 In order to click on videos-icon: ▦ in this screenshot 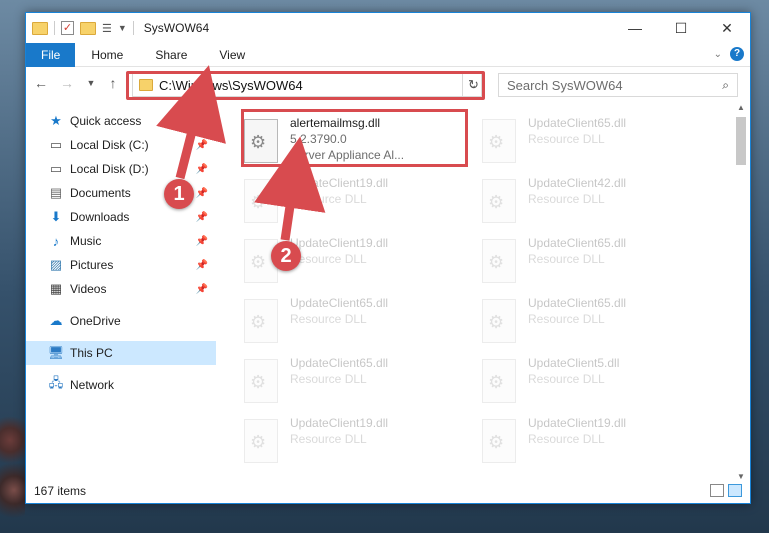, I will do `click(56, 288)`.